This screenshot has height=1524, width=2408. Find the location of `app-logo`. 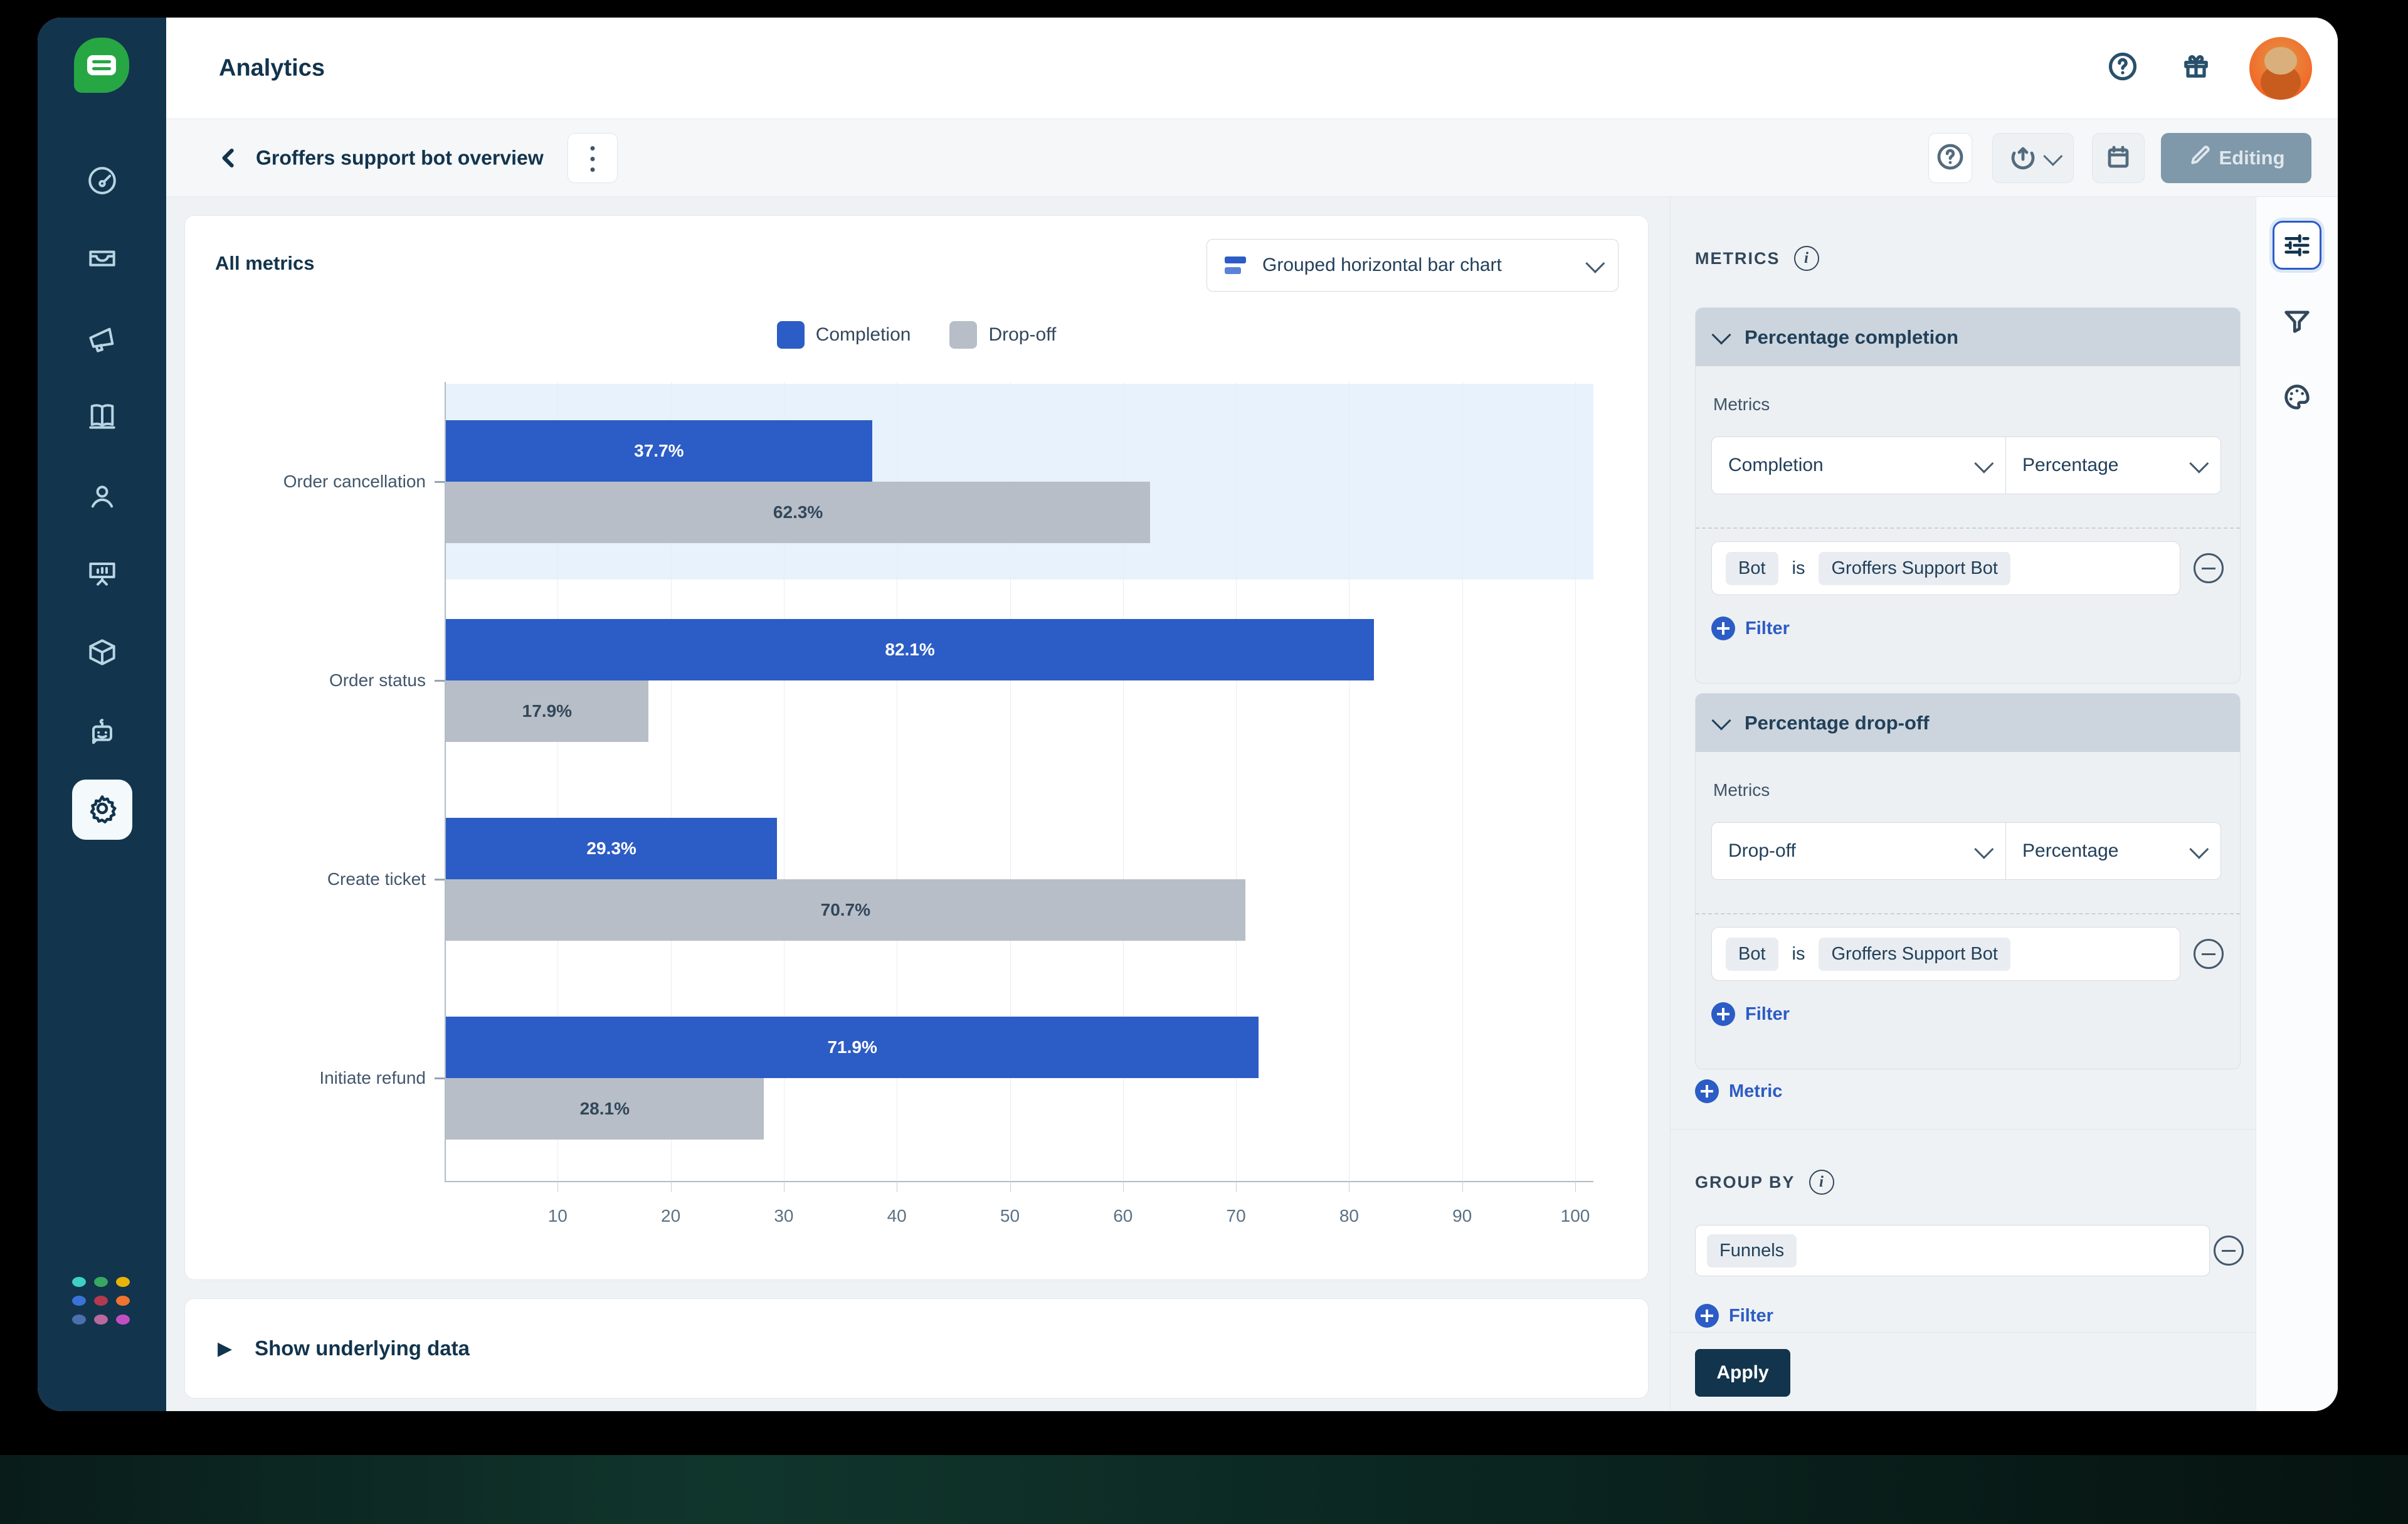

app-logo is located at coordinates (101, 65).